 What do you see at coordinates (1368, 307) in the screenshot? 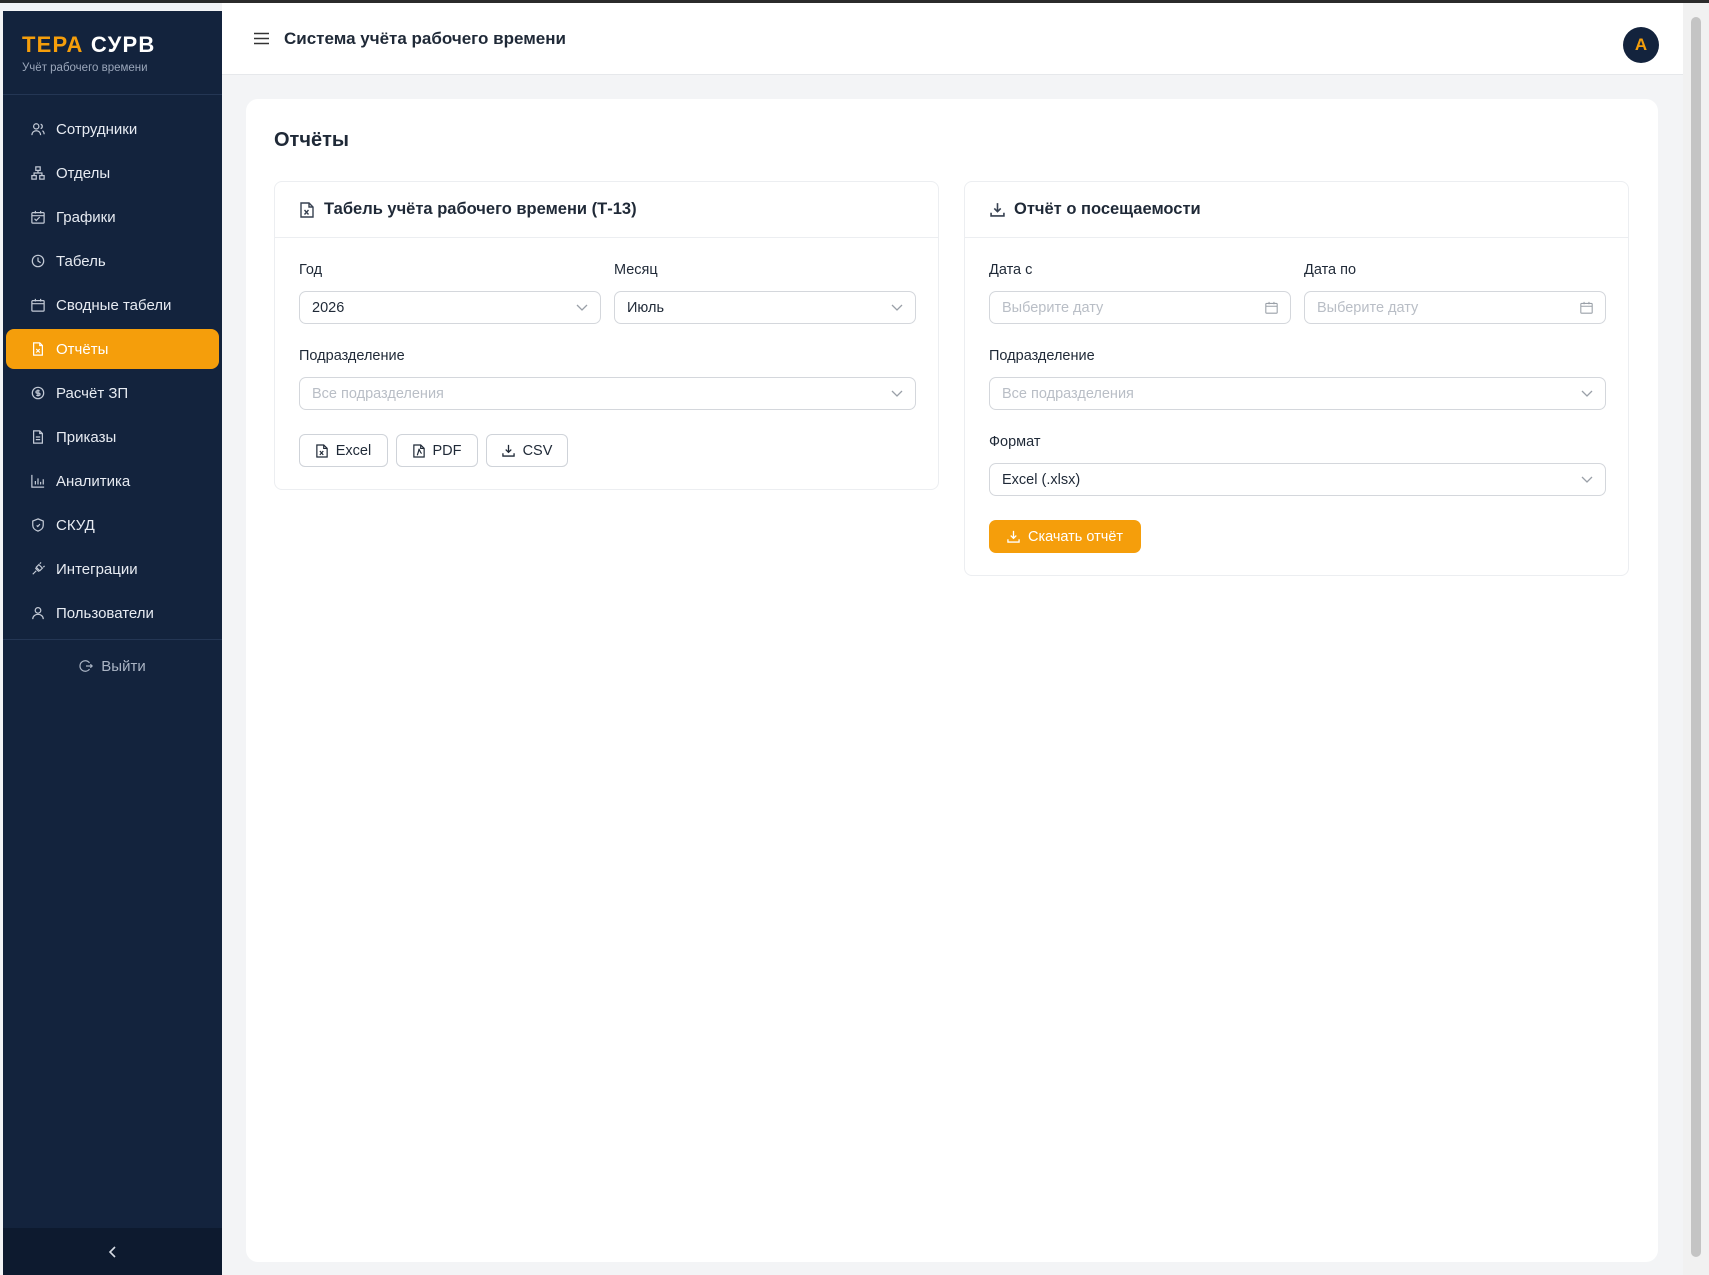
I see `date-to-placeholder: Выберите дату` at bounding box center [1368, 307].